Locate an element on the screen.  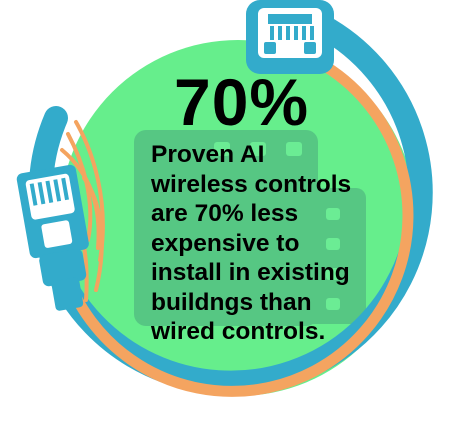
stat-percentage: 70% is located at coordinates (242, 102).